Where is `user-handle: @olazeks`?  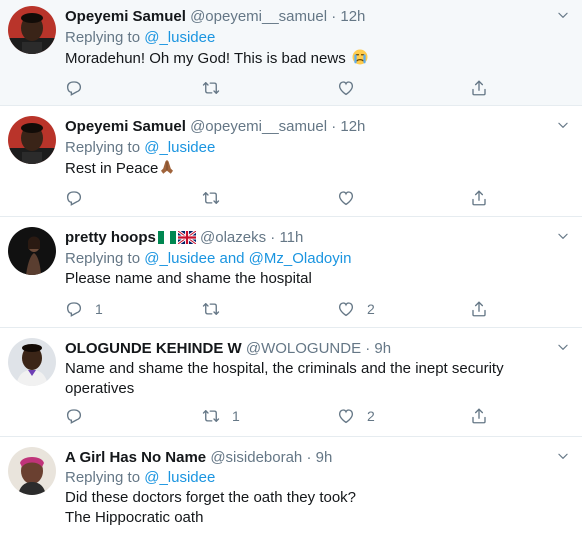
user-handle: @olazeks is located at coordinates (233, 237).